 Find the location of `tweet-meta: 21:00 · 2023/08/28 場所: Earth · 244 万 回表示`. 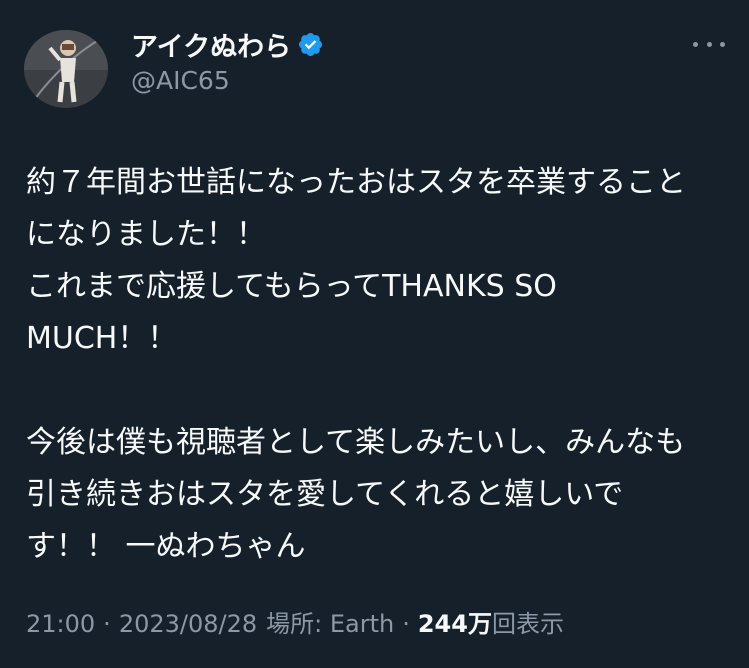

tweet-meta: 21:00 · 2023/08/28 場所: Earth · 244 万 回表示 is located at coordinates (295, 621).